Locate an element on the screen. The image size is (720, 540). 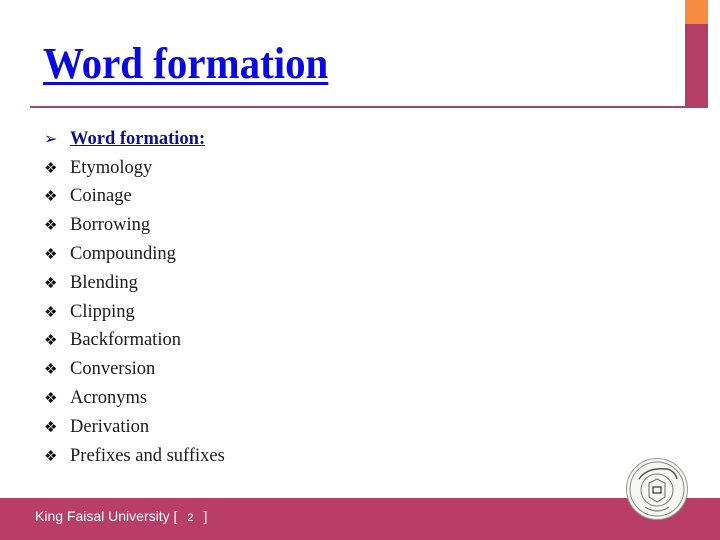
list-item-label: Word formation: is located at coordinates (138, 138).